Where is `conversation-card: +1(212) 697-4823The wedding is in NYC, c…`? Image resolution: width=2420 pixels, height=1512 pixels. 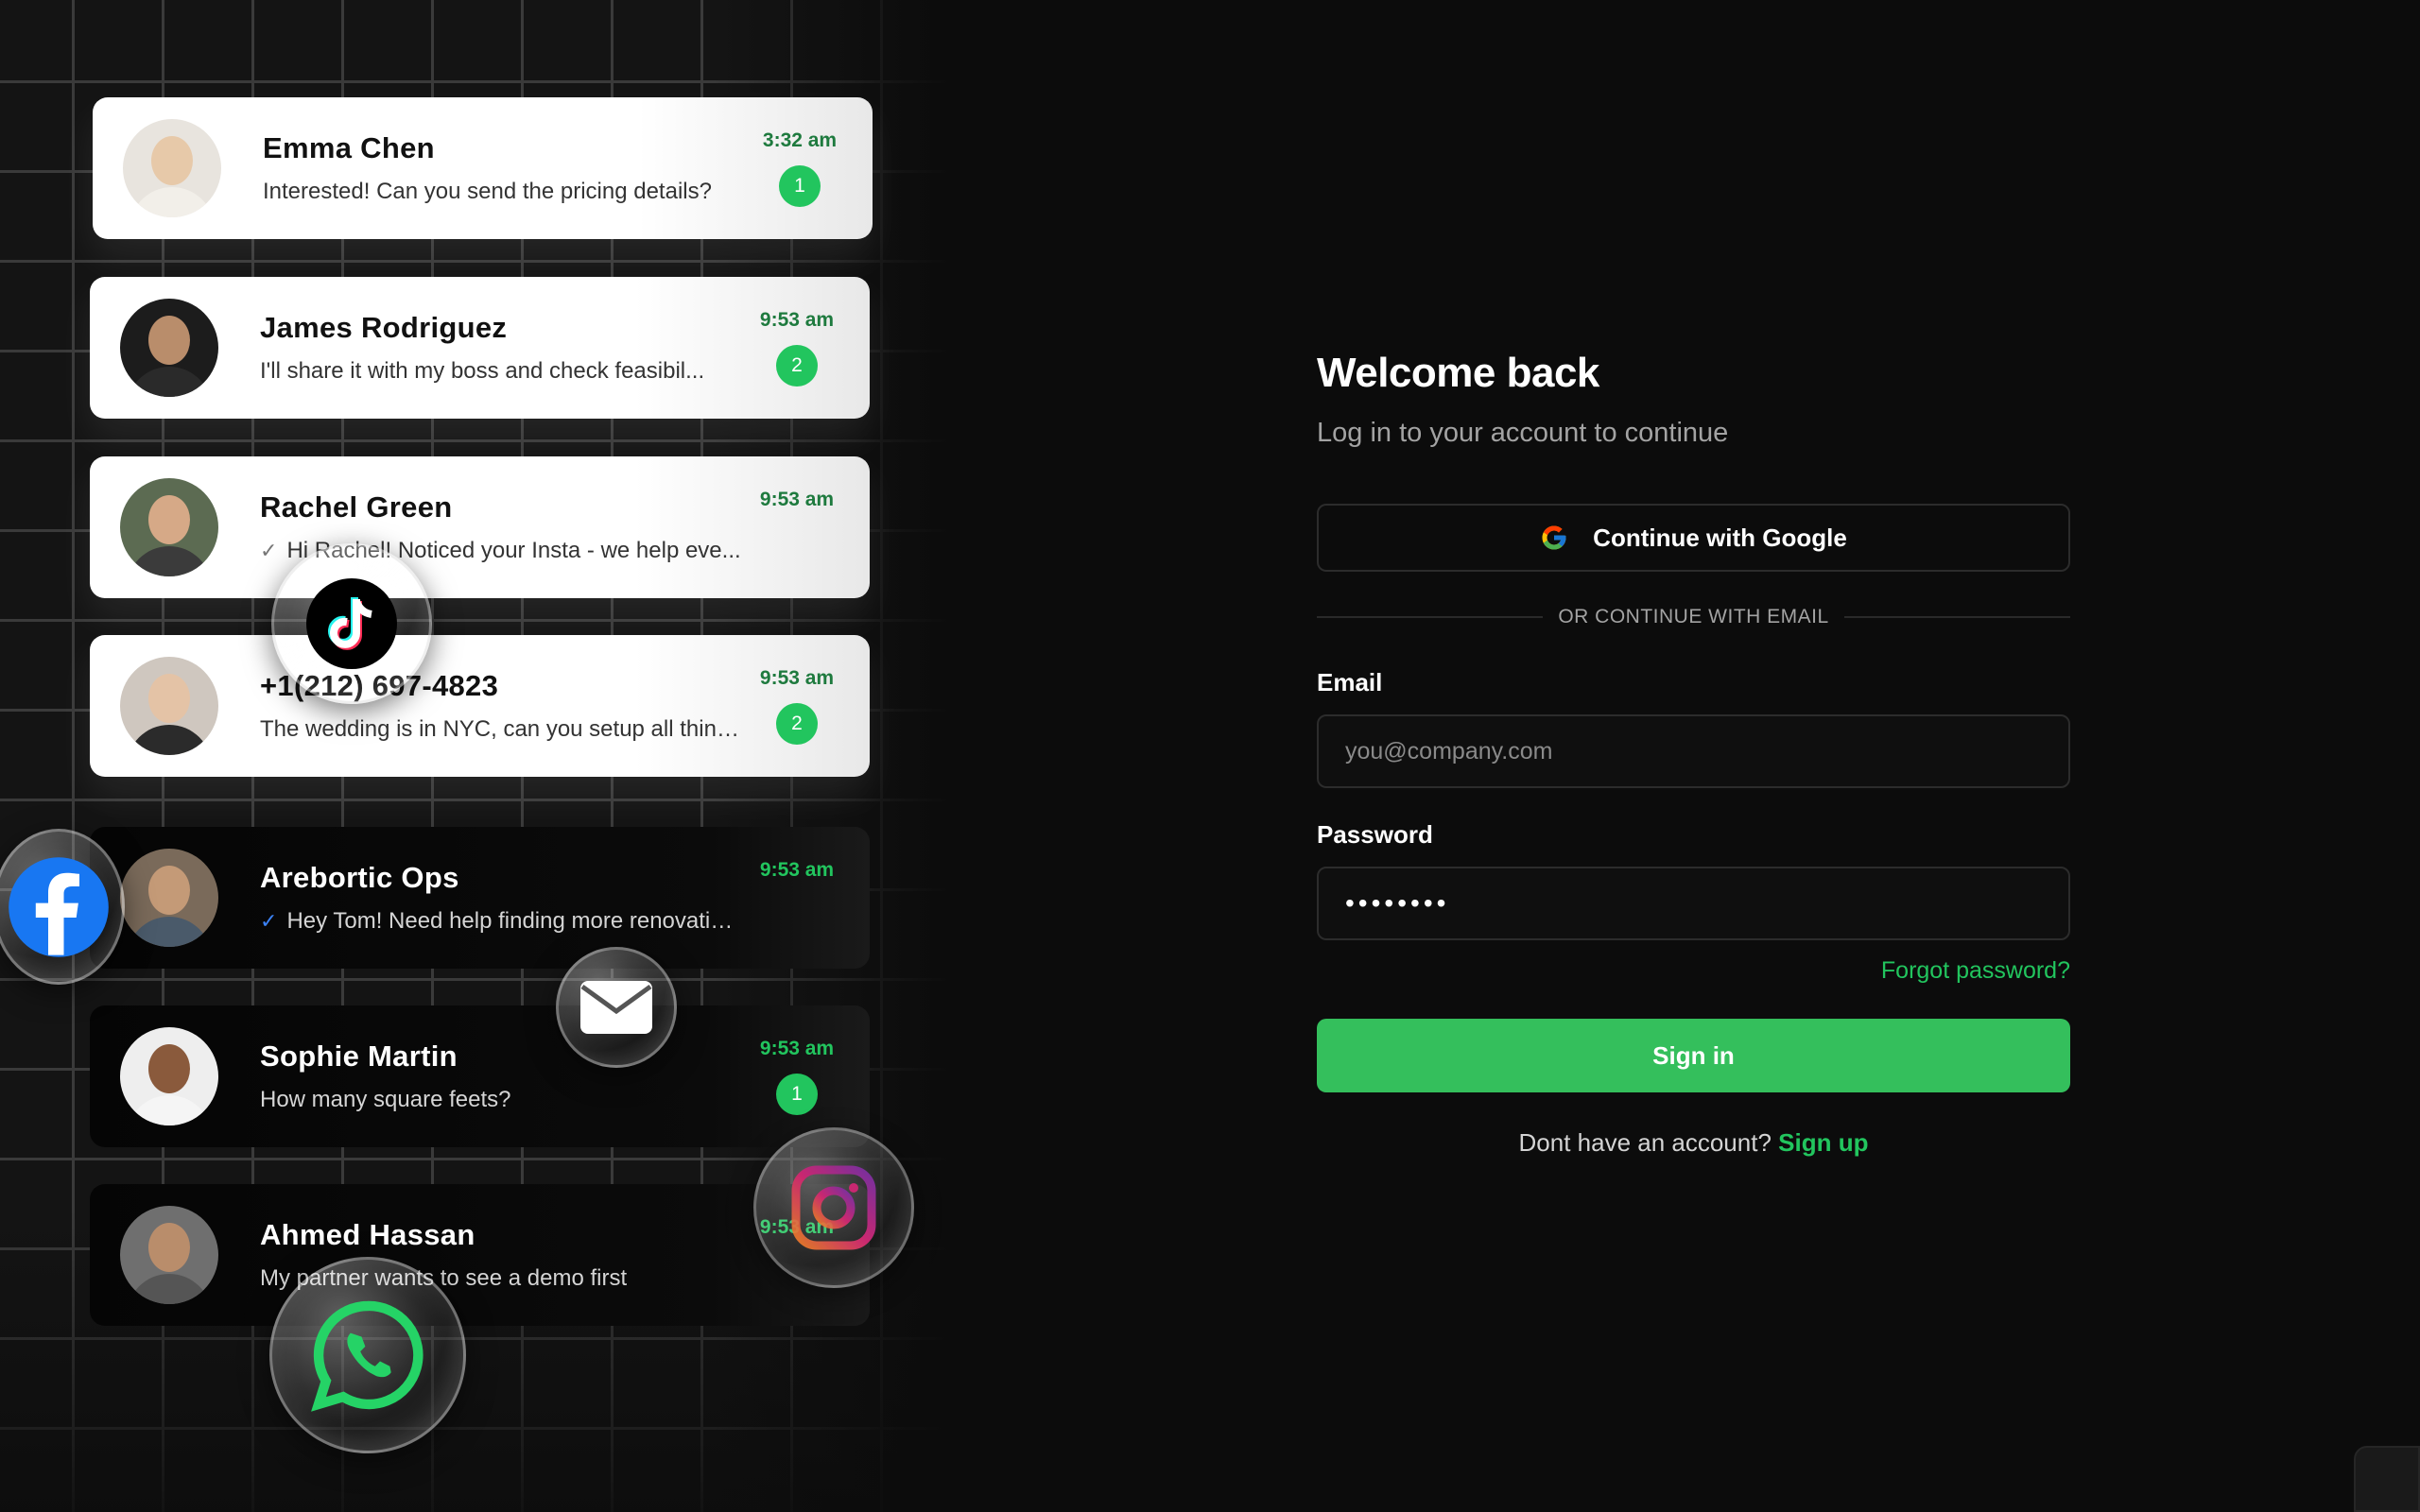 conversation-card: +1(212) 697-4823The wedding is in NYC, c… is located at coordinates (480, 706).